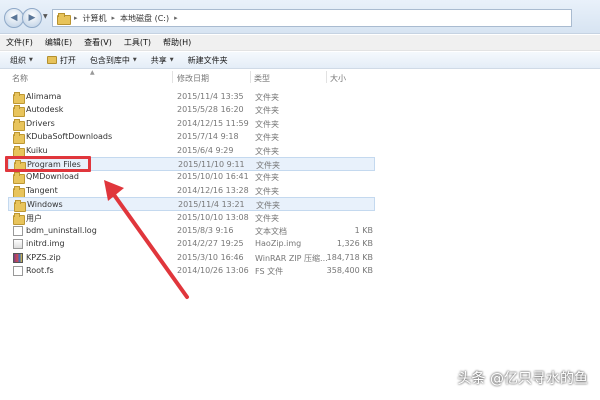 This screenshot has width=600, height=400. What do you see at coordinates (45, 205) in the screenshot?
I see `file-name: Windows` at bounding box center [45, 205].